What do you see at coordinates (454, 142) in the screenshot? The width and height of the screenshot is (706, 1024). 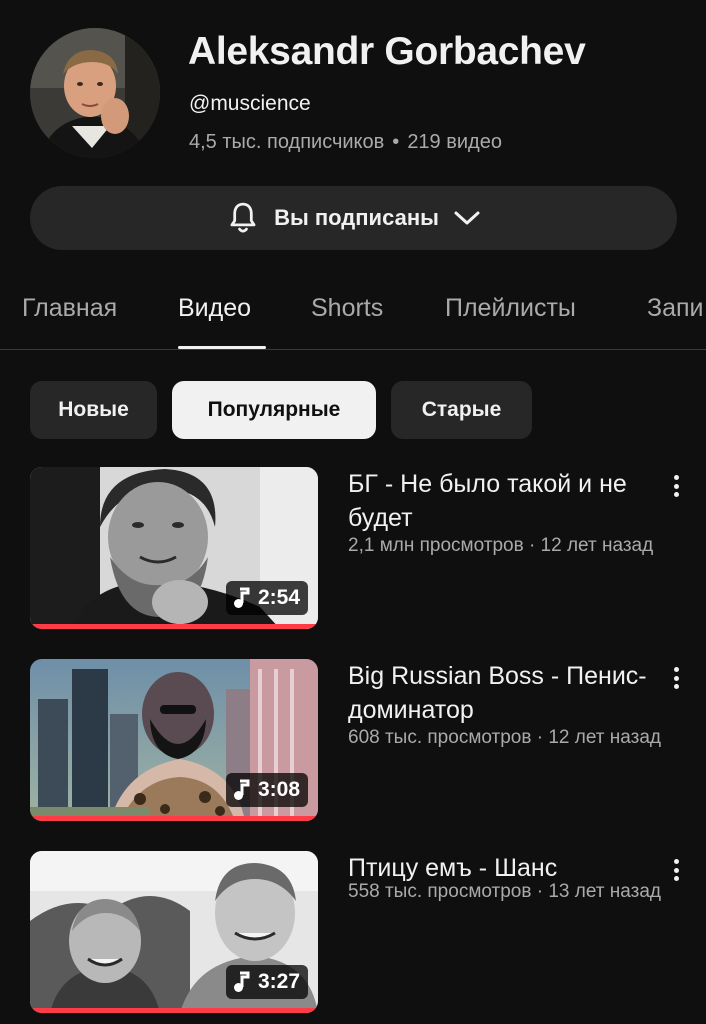 I see `video-count: 219 видео` at bounding box center [454, 142].